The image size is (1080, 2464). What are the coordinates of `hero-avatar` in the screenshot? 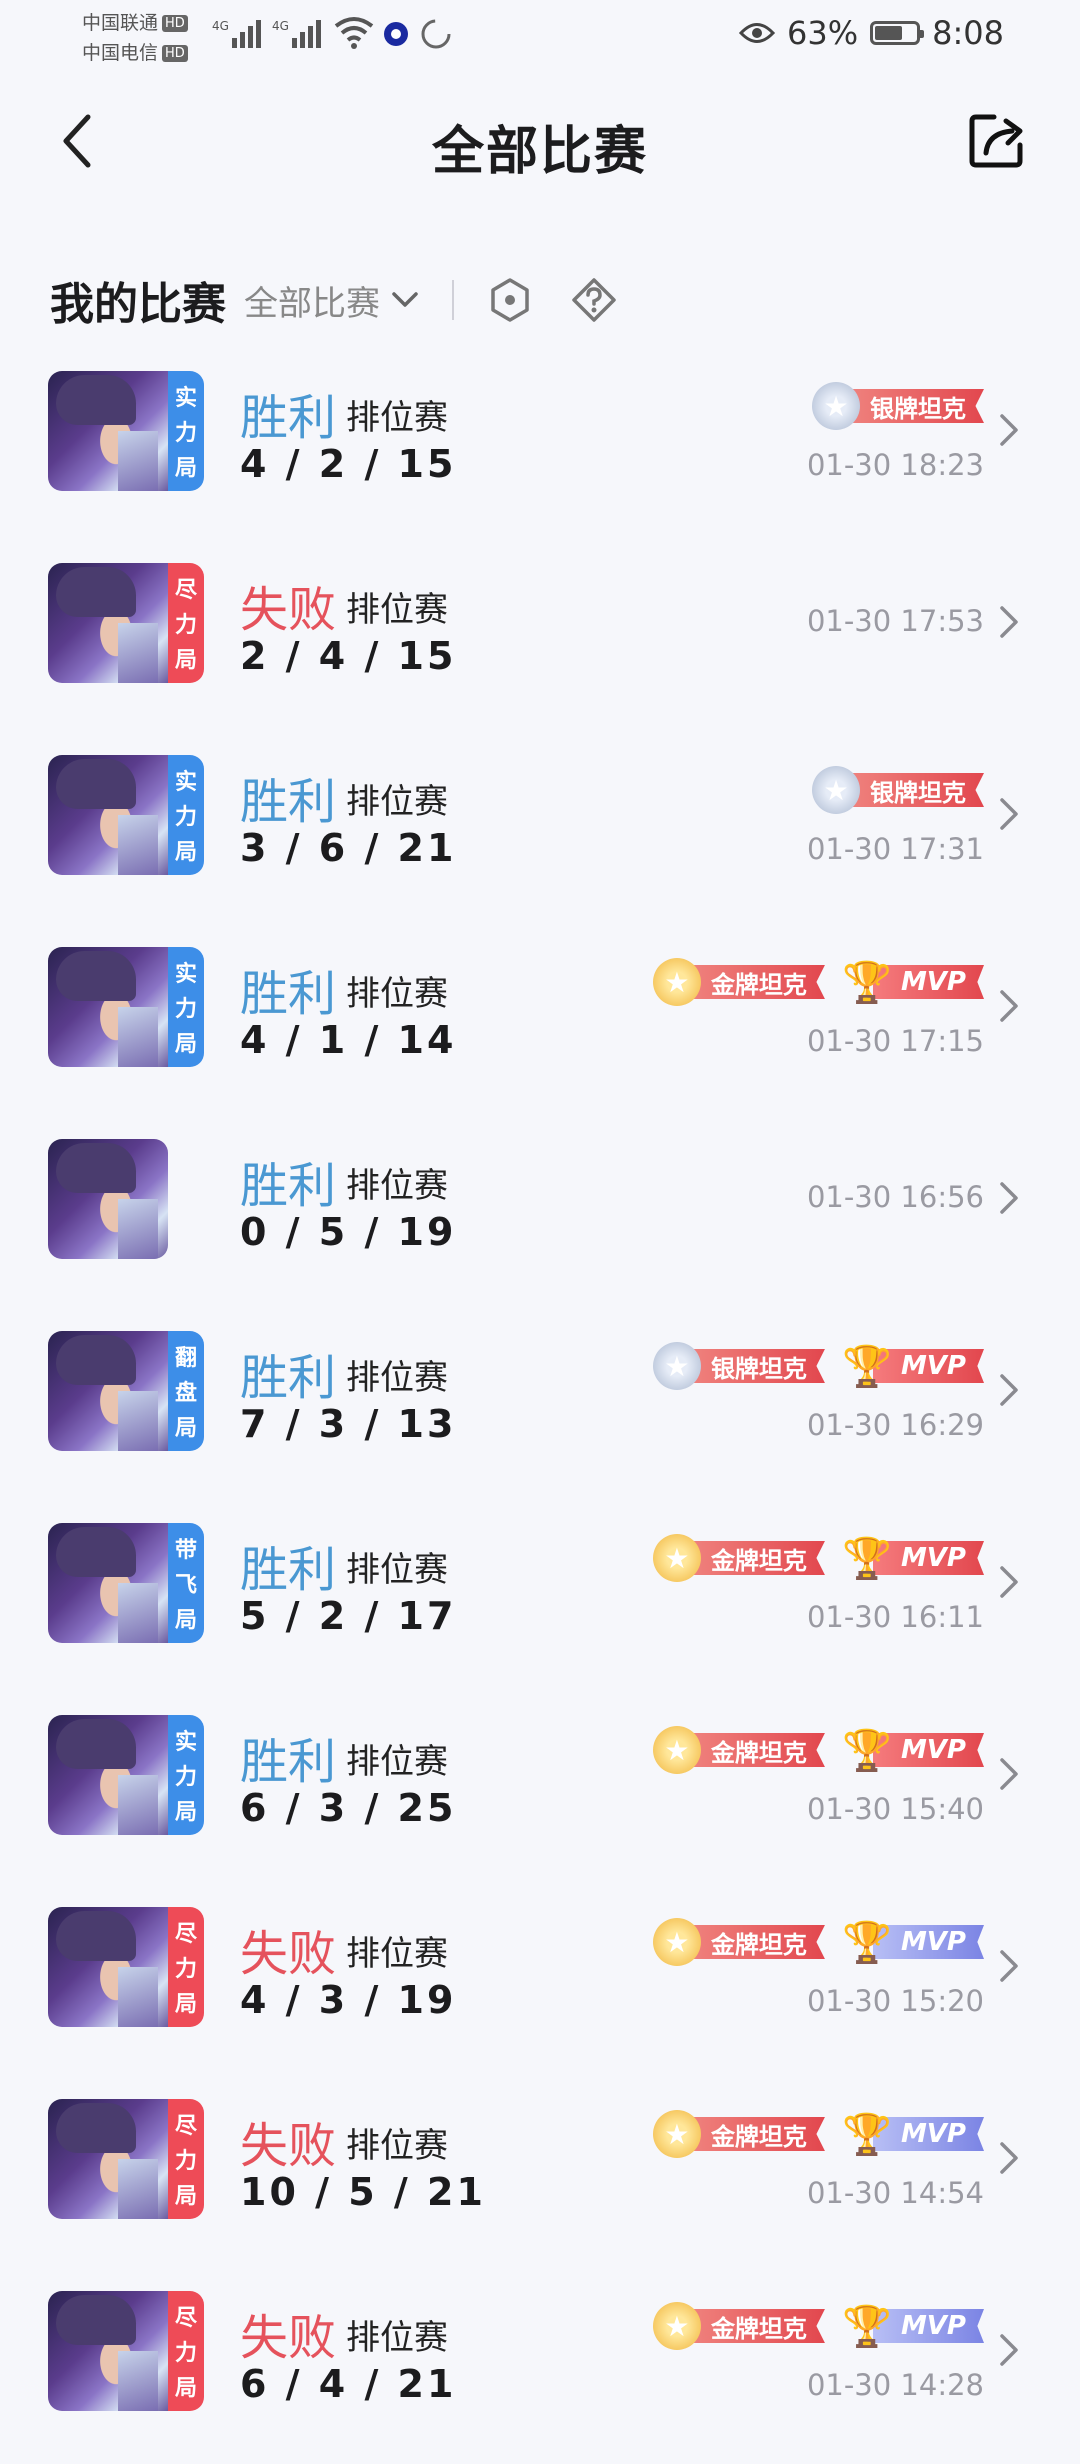 It's located at (108, 1199).